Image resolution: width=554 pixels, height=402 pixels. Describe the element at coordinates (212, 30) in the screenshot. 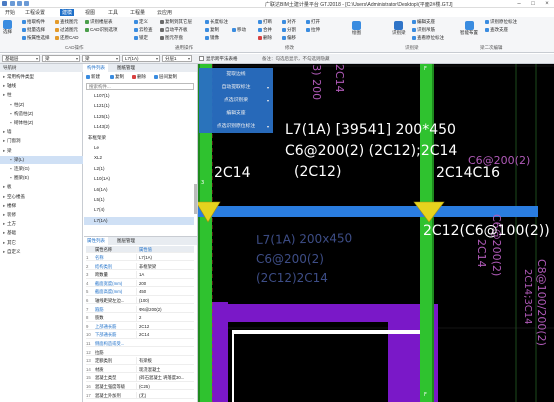

I see `ribbon-copy: 复制` at that location.